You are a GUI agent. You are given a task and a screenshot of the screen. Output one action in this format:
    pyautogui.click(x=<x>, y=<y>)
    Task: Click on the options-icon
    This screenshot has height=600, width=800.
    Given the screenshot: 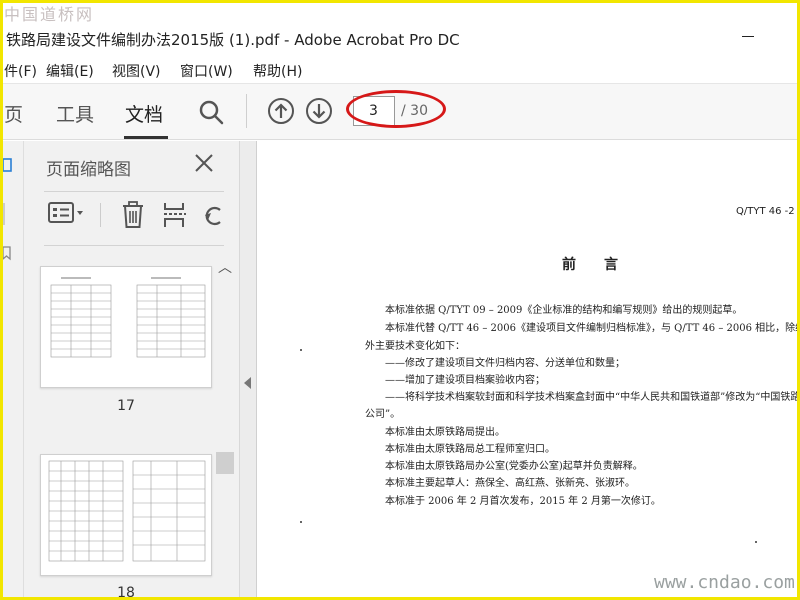 What is the action you would take?
    pyautogui.click(x=67, y=213)
    